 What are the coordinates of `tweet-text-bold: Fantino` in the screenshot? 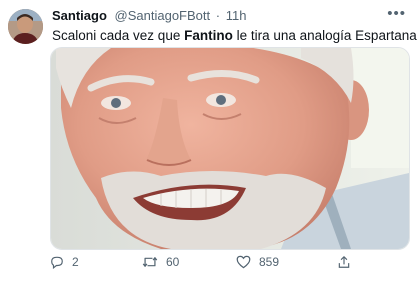 It's located at (208, 35).